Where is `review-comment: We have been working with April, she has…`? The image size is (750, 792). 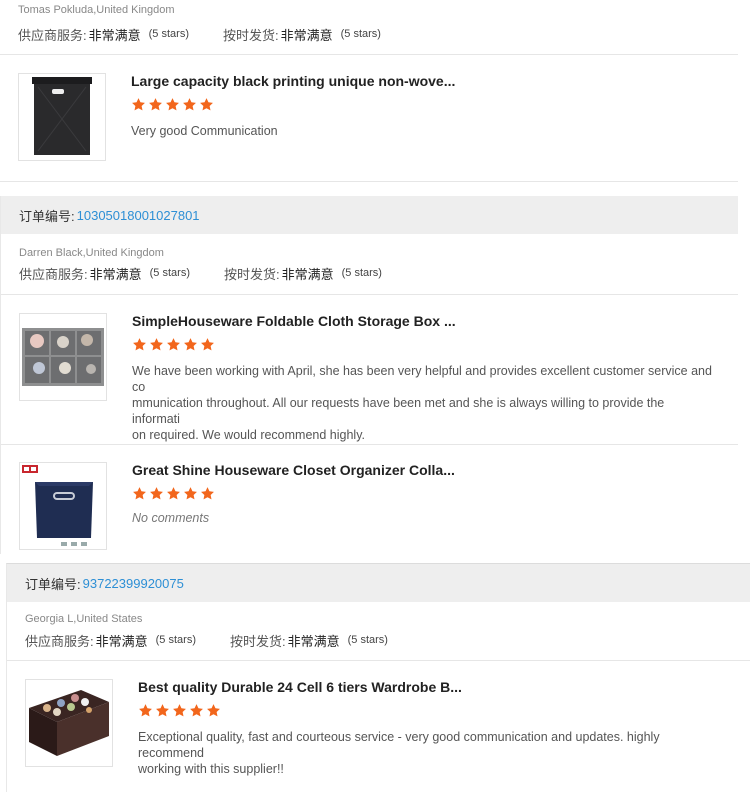 review-comment: We have been working with April, she has… is located at coordinates (422, 403).